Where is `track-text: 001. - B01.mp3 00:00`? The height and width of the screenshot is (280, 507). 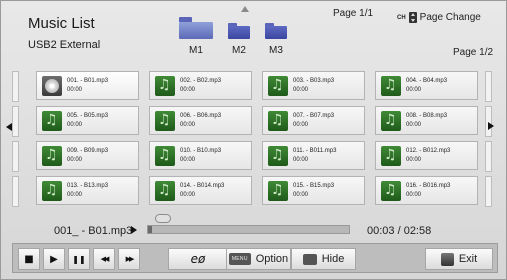
track-text: 001. - B01.mp3 00:00 is located at coordinates (87, 86).